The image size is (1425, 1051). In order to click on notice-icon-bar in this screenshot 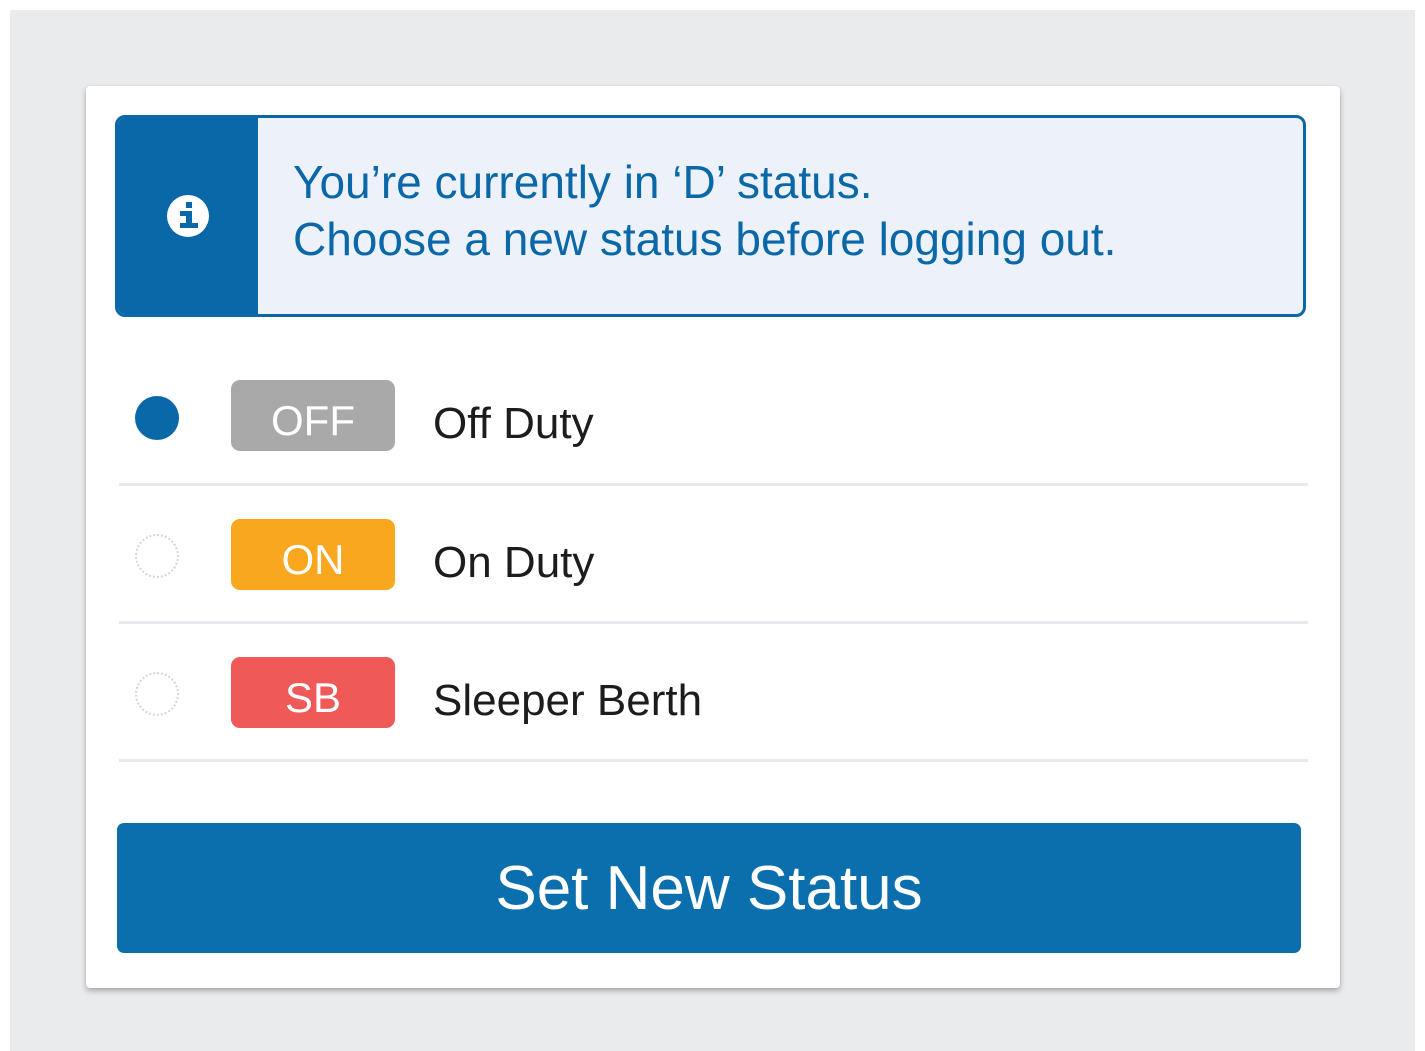, I will do `click(188, 216)`.